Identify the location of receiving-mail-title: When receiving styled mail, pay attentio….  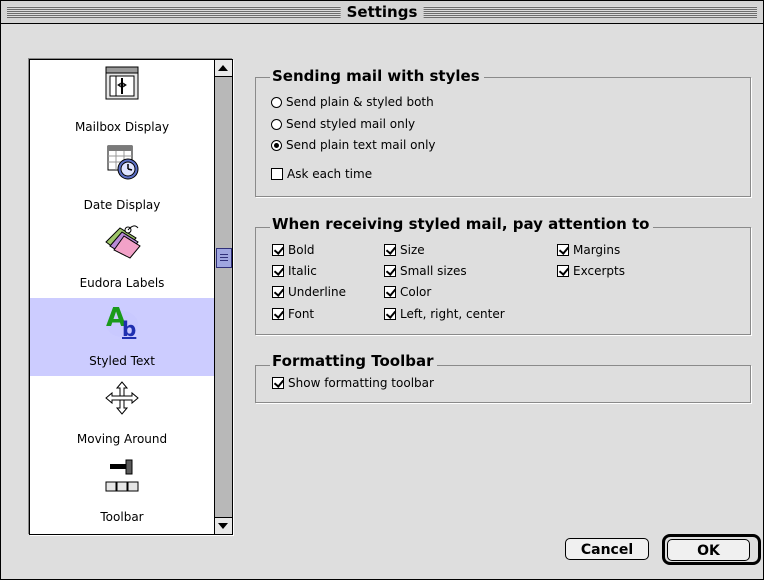
(462, 224).